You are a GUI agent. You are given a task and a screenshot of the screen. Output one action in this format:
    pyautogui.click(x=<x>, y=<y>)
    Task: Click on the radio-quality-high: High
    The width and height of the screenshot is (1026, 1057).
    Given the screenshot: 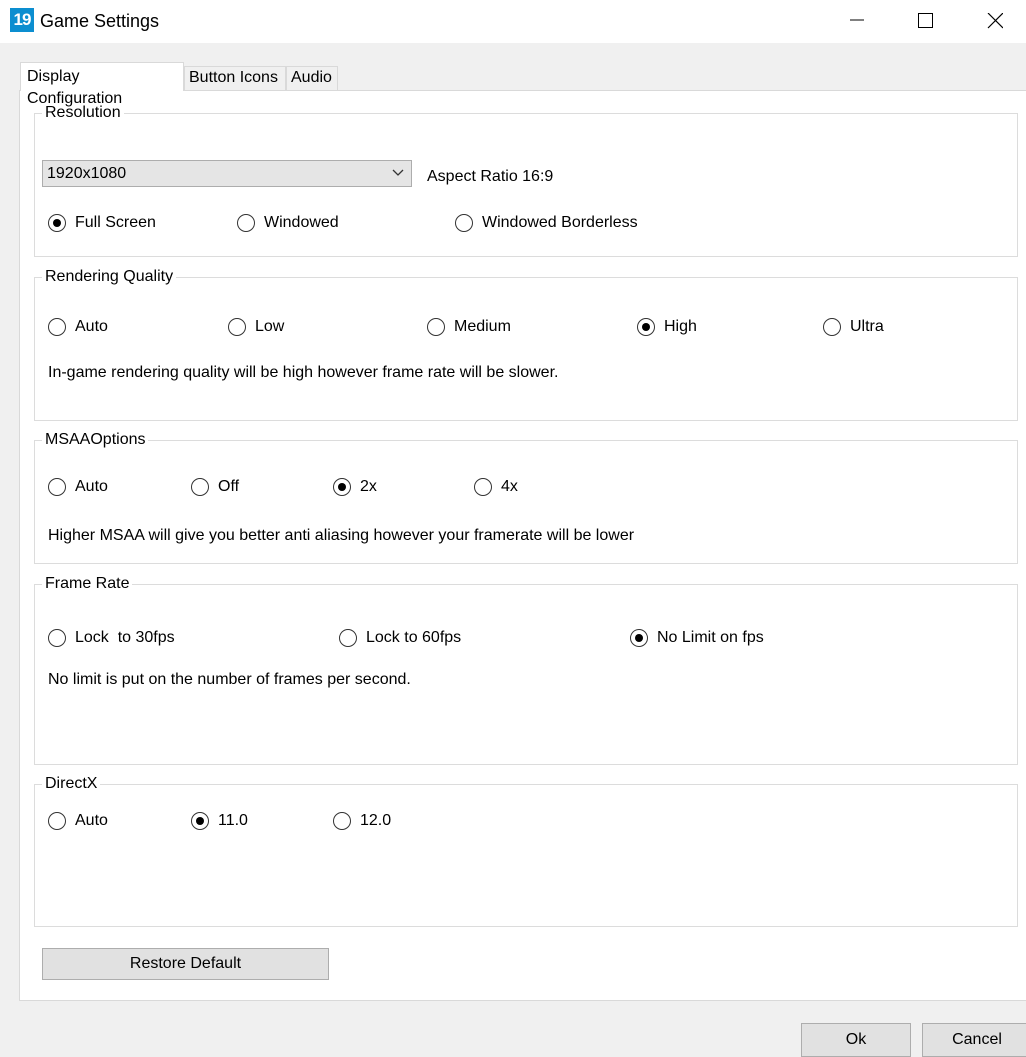 What is the action you would take?
    pyautogui.click(x=667, y=327)
    